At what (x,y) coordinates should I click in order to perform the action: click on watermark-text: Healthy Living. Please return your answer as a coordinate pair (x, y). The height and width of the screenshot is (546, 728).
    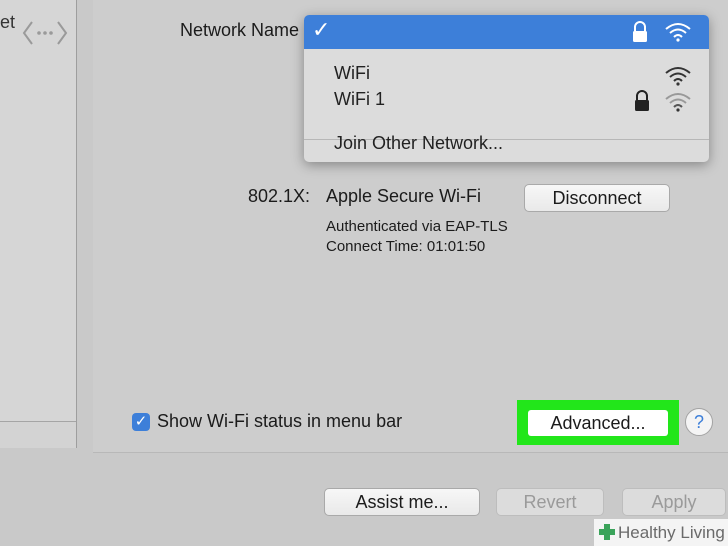
    Looking at the image, I should click on (671, 532).